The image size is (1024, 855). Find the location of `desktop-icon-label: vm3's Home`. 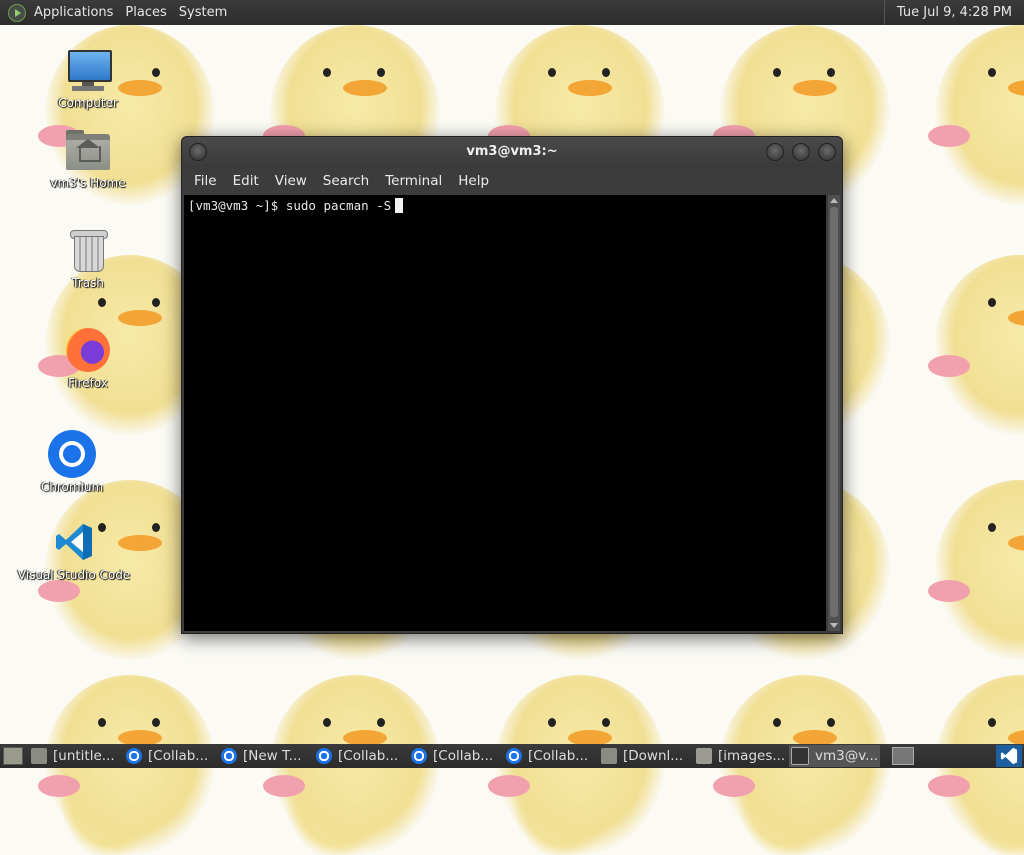

desktop-icon-label: vm3's Home is located at coordinates (88, 183).